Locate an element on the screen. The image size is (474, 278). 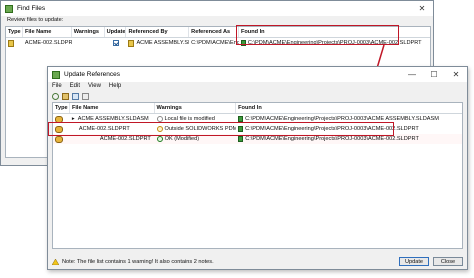
col-file-name: File Name is located at coordinates (47, 32).